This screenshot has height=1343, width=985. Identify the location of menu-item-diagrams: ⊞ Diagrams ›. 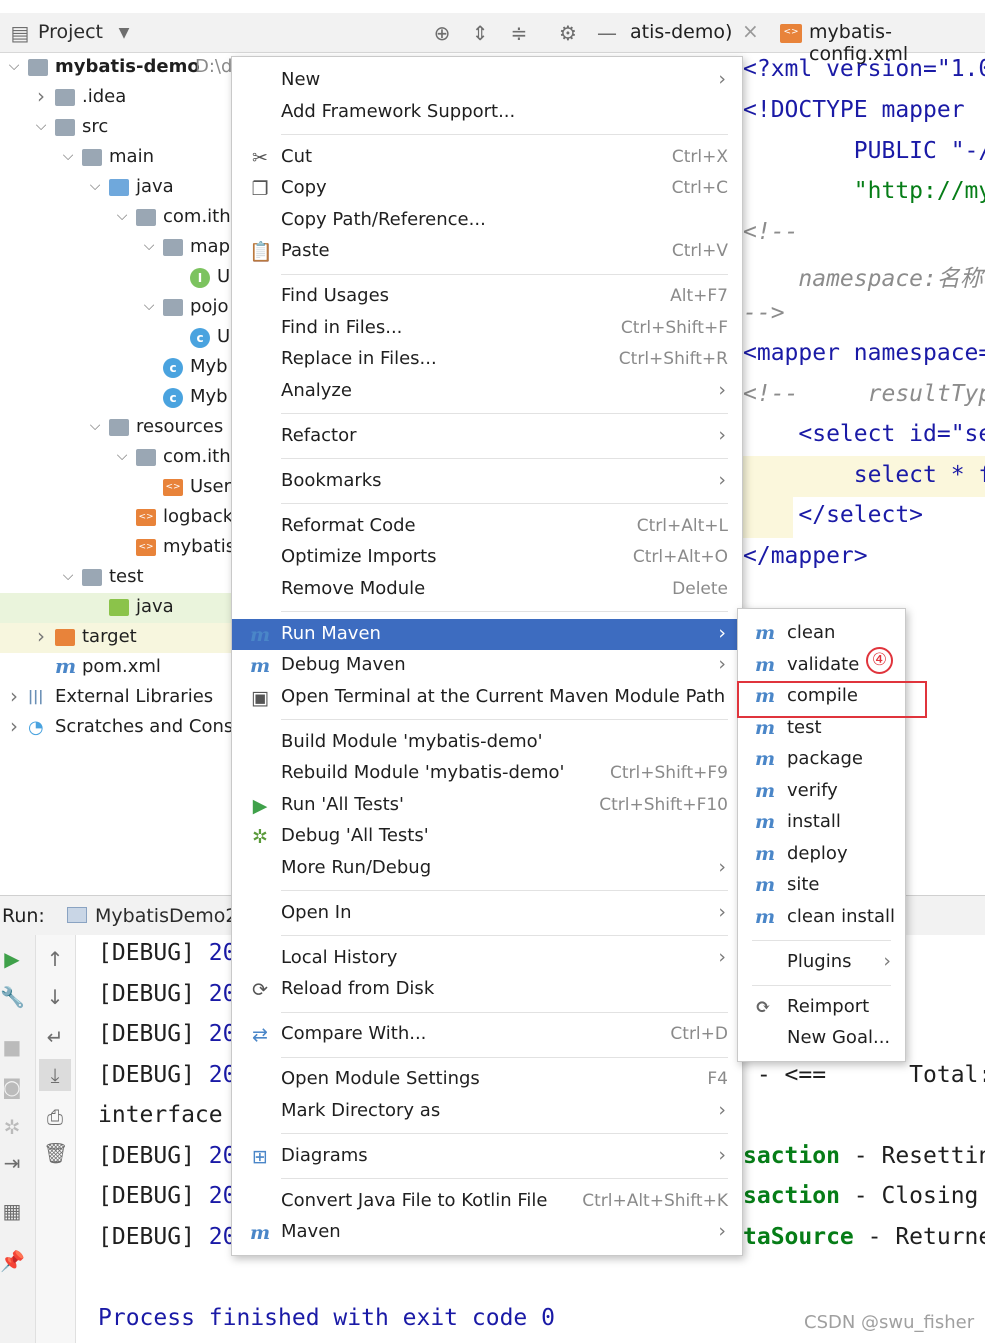
(487, 1156).